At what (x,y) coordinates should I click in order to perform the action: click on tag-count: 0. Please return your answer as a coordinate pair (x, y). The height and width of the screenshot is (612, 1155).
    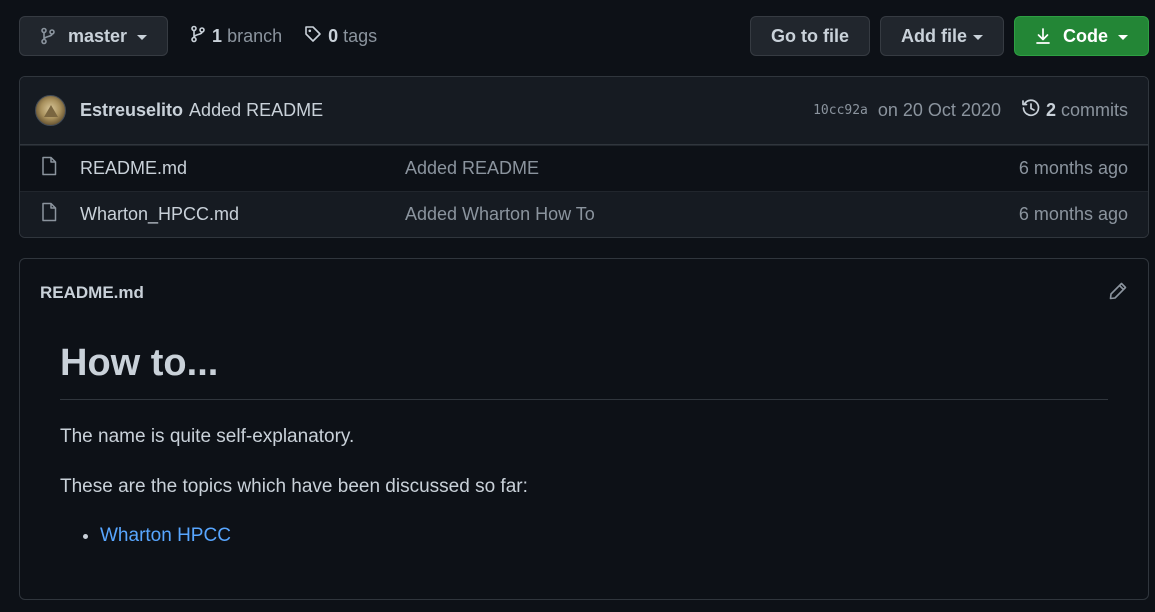
    Looking at the image, I should click on (333, 35).